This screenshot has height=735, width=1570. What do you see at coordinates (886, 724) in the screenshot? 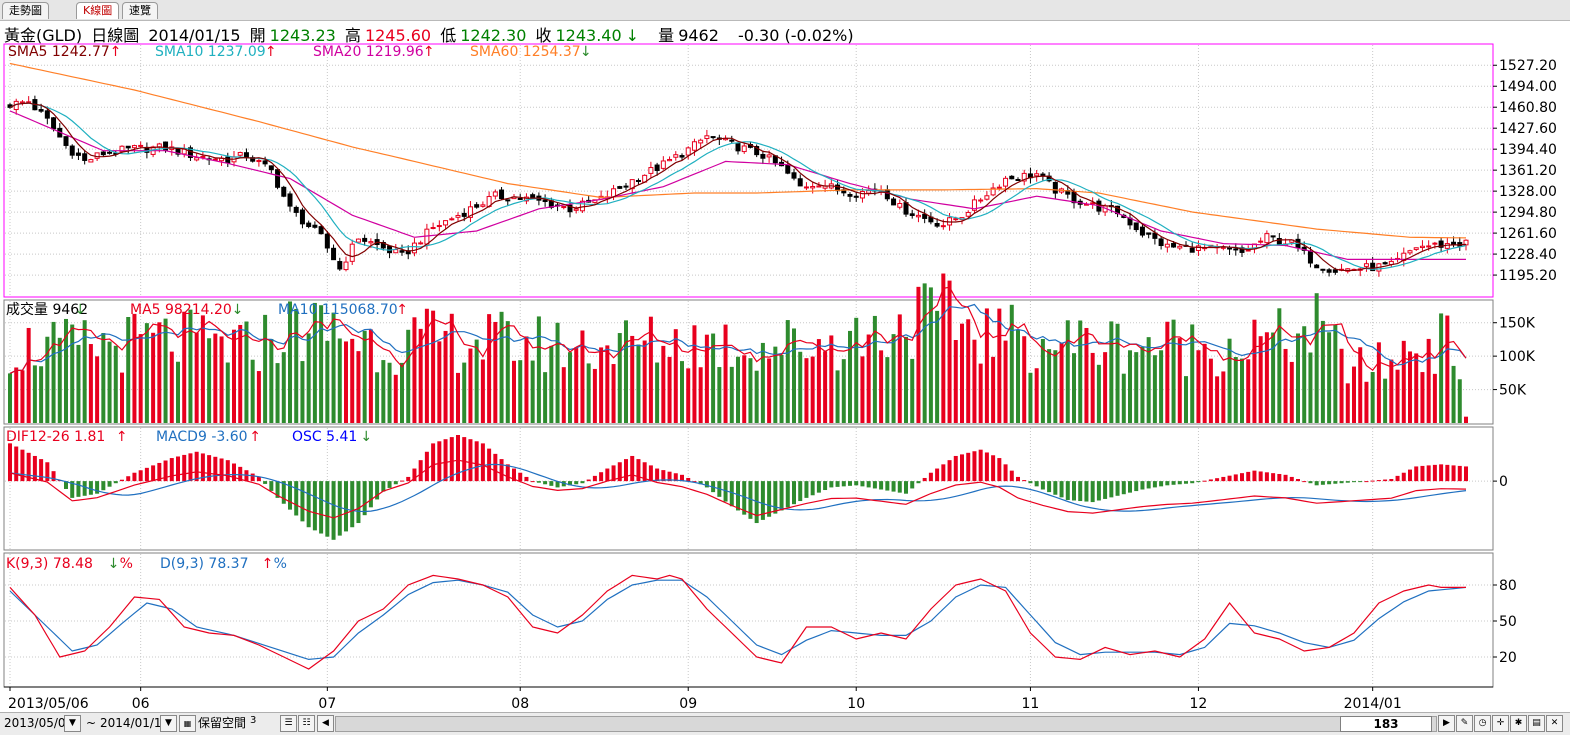
I see `chart-scrollbar` at bounding box center [886, 724].